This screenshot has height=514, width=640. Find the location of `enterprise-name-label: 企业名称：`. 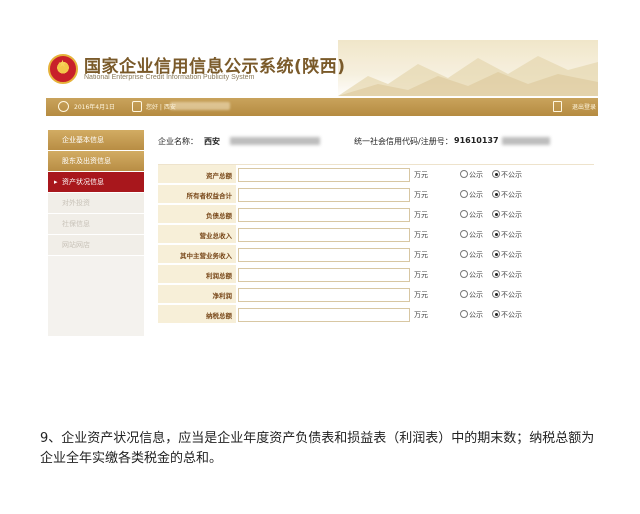

enterprise-name-label: 企业名称： is located at coordinates (178, 141).